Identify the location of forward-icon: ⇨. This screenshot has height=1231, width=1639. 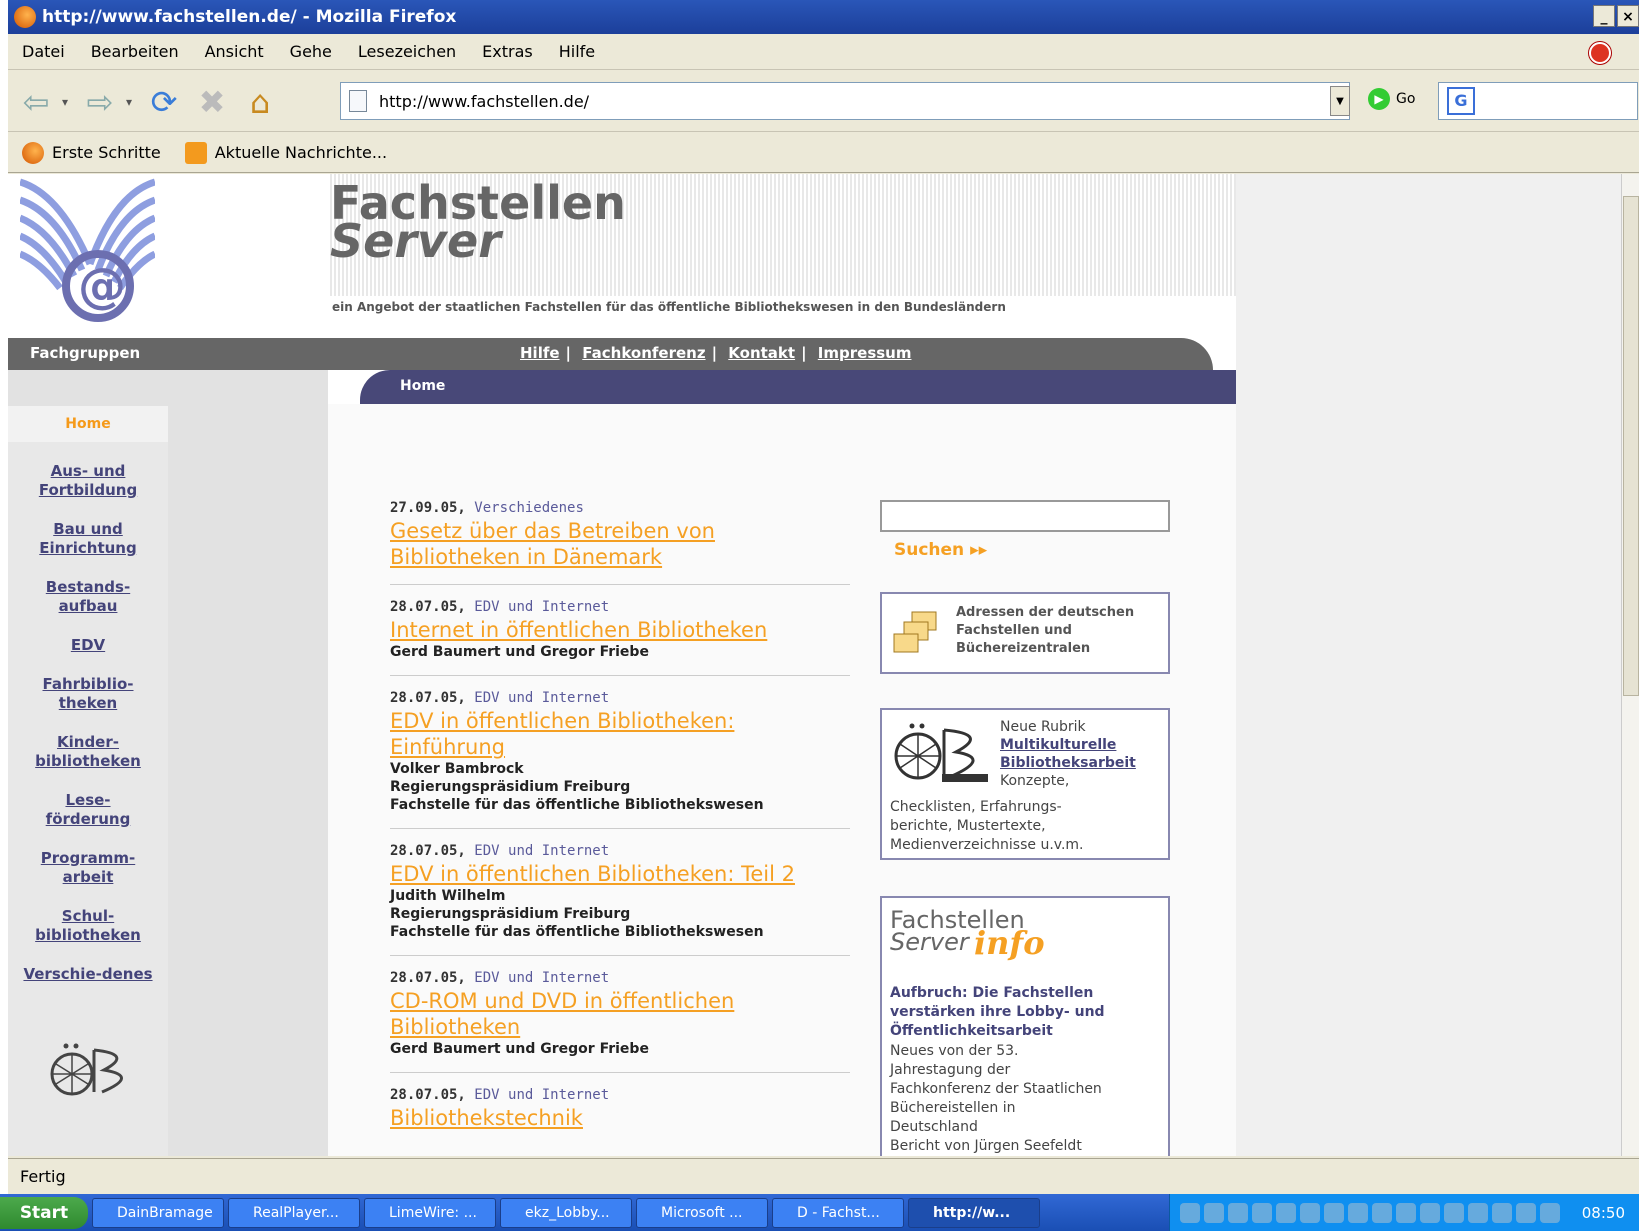
(100, 102).